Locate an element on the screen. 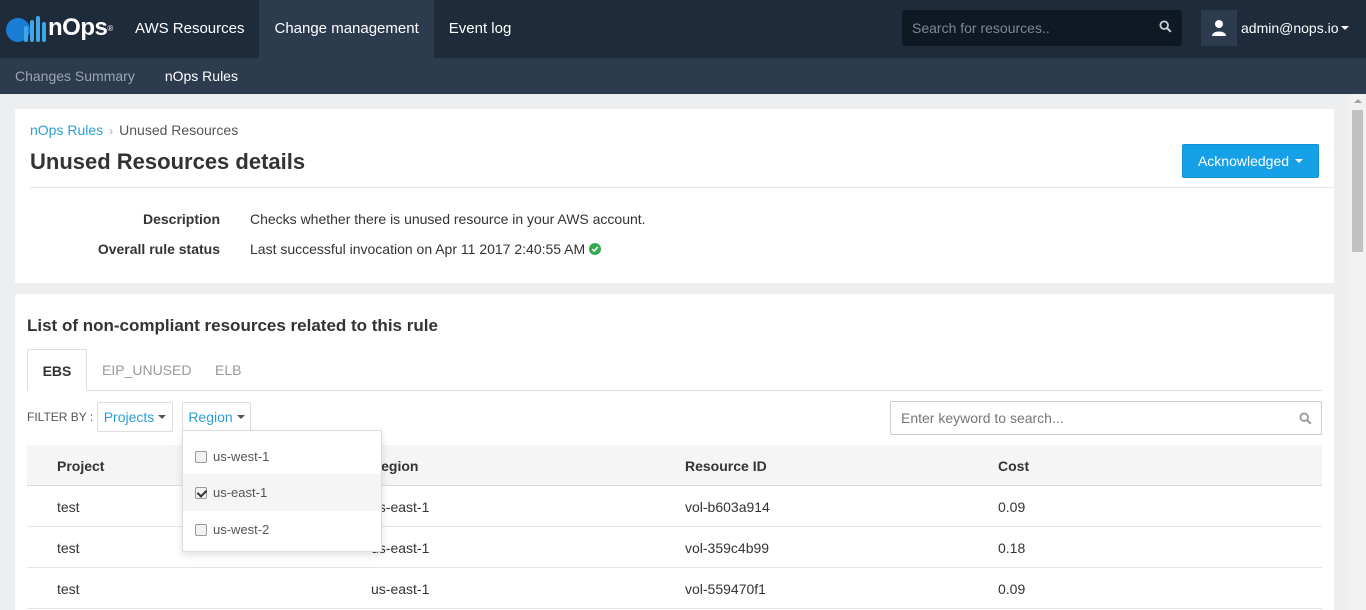 Image resolution: width=1366 pixels, height=610 pixels. tab-eip-unused: EIP_UNUSED is located at coordinates (146, 370).